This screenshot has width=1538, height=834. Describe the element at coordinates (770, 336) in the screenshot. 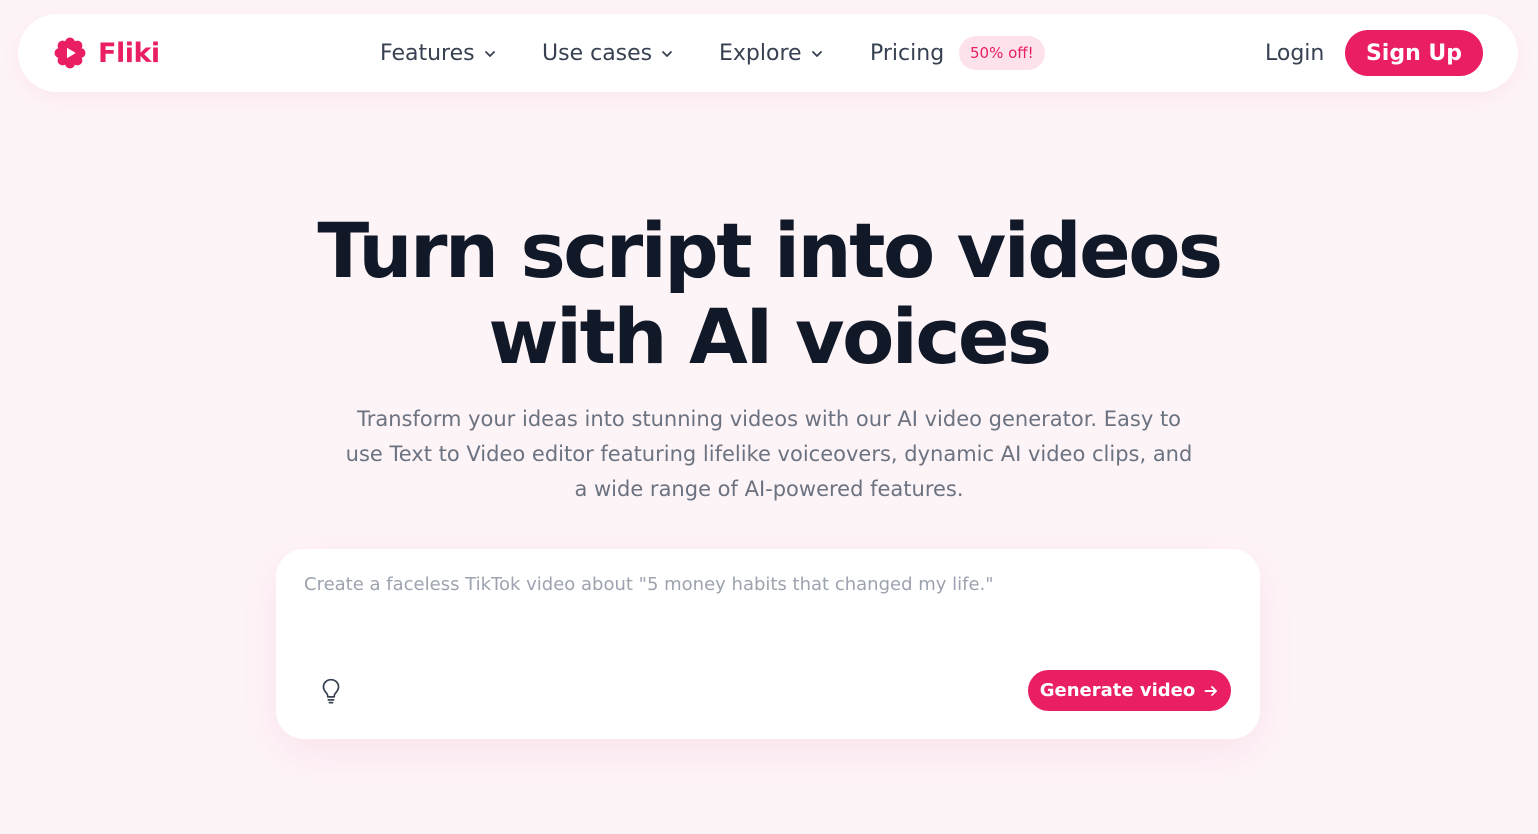

I see `hero-title-line-2: with AI voices` at that location.